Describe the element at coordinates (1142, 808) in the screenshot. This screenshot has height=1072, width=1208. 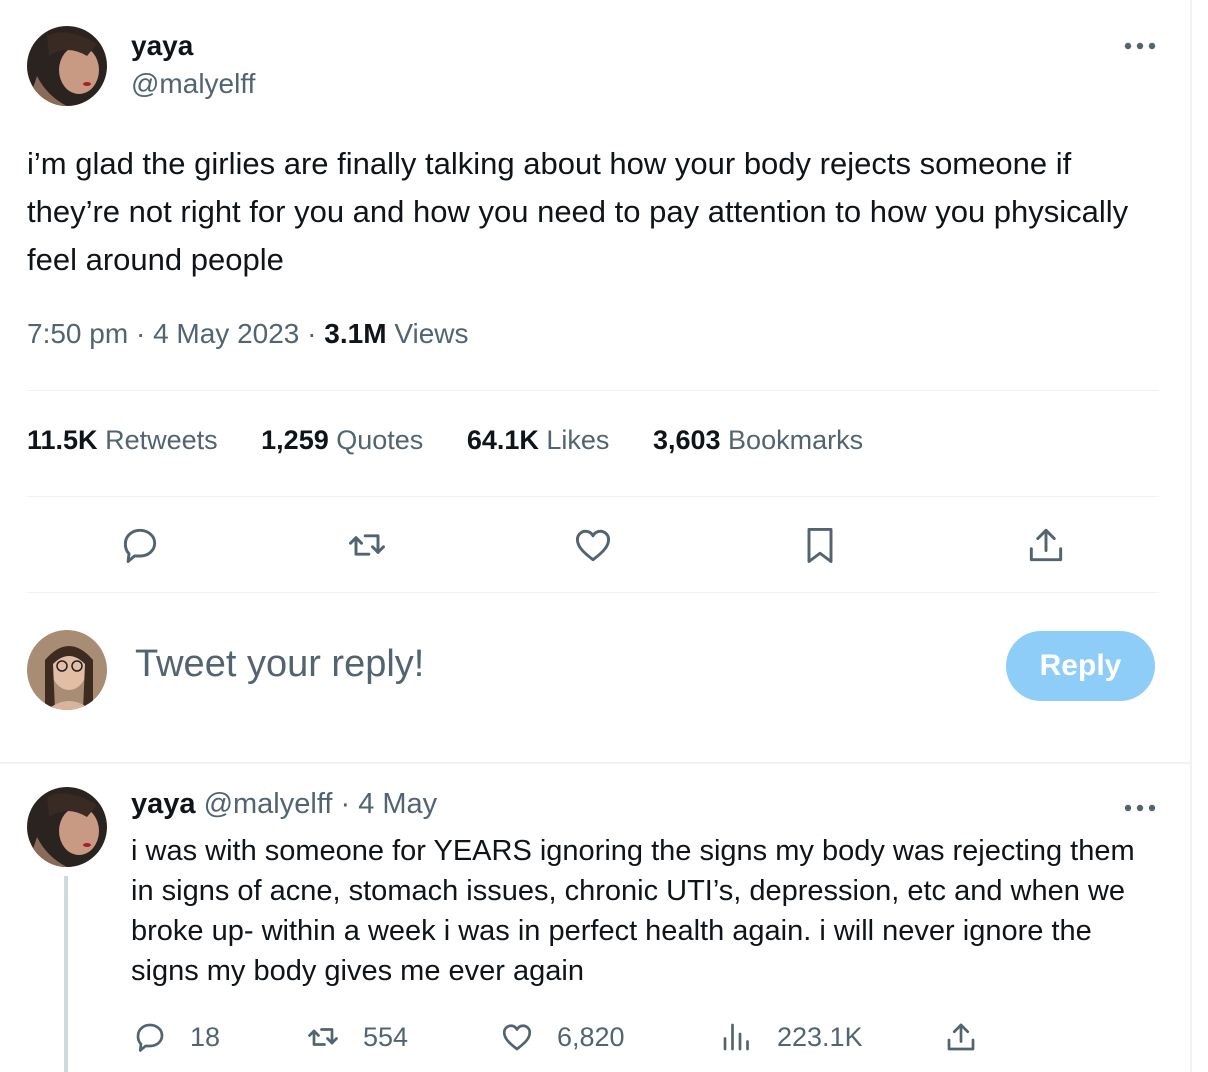
I see `reply-more-options-icon` at that location.